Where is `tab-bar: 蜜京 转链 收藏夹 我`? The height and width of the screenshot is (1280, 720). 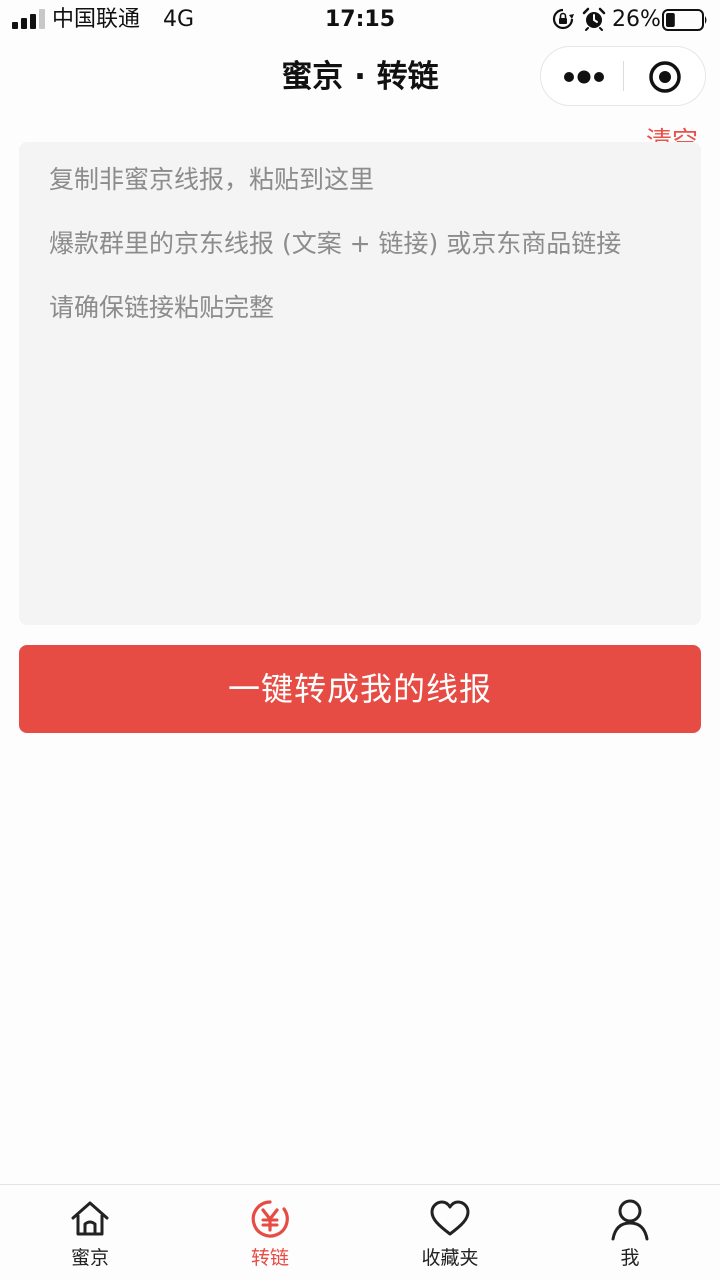 tab-bar: 蜜京 转链 收藏夹 我 is located at coordinates (360, 1232).